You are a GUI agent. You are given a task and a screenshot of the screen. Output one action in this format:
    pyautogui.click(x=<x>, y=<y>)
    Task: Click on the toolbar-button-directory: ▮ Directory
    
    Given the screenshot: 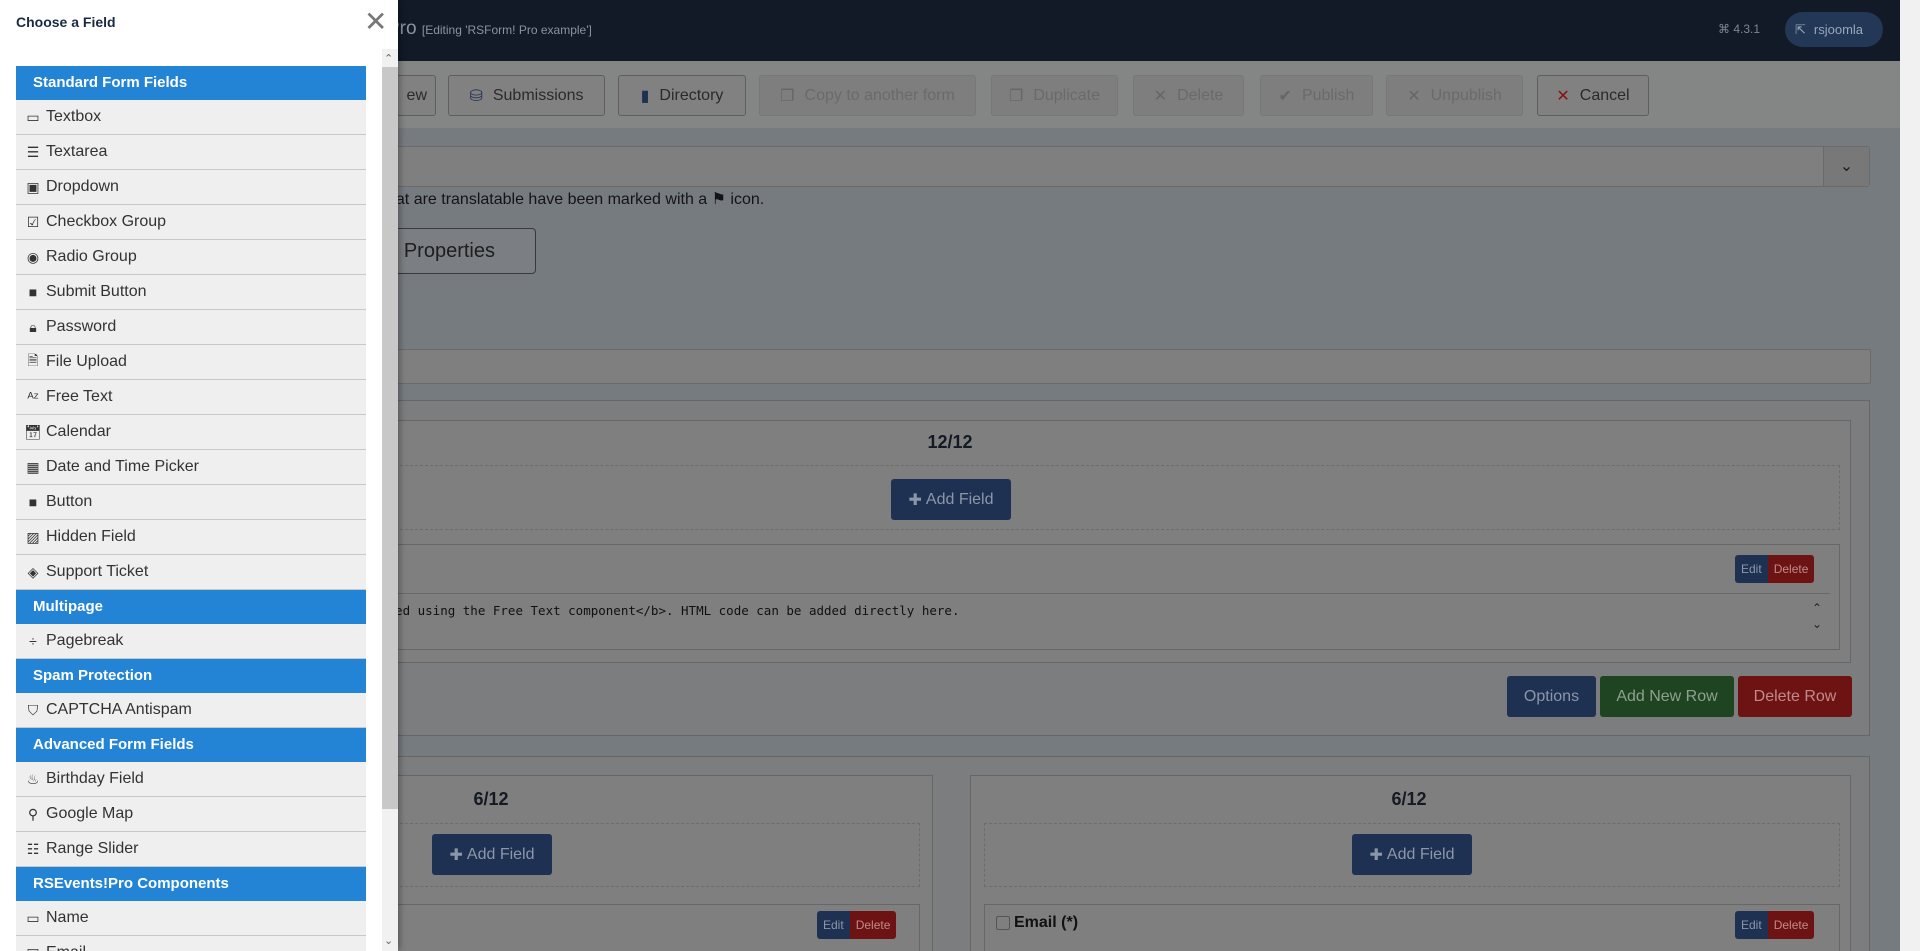 What is the action you would take?
    pyautogui.click(x=682, y=95)
    